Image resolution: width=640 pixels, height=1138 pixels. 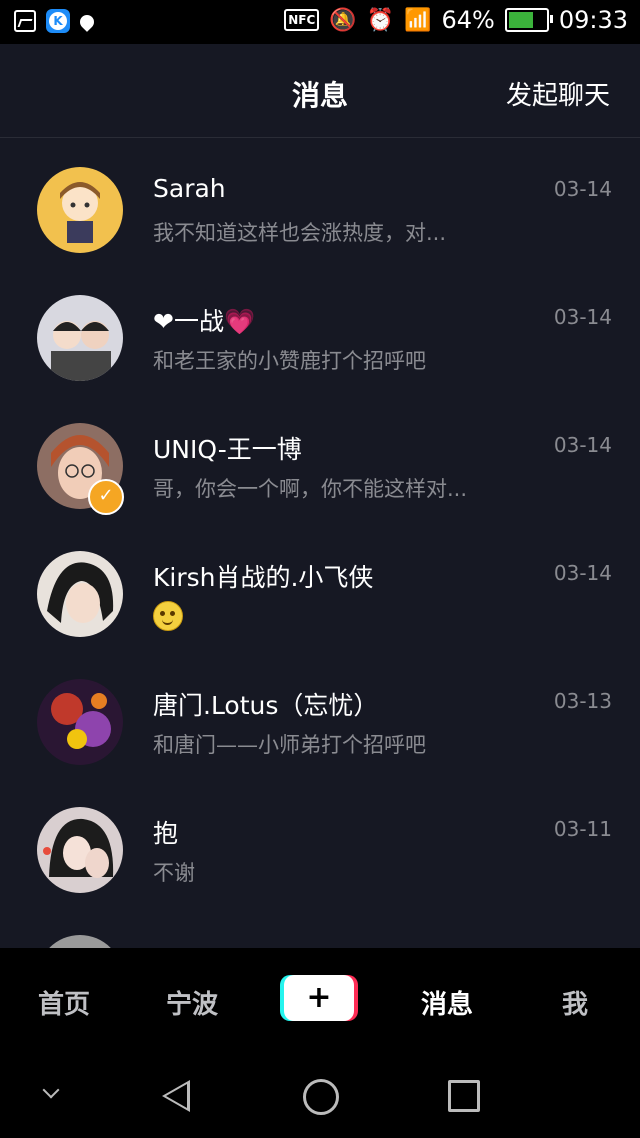 What do you see at coordinates (582, 829) in the screenshot?
I see `conversation-date: 03-11` at bounding box center [582, 829].